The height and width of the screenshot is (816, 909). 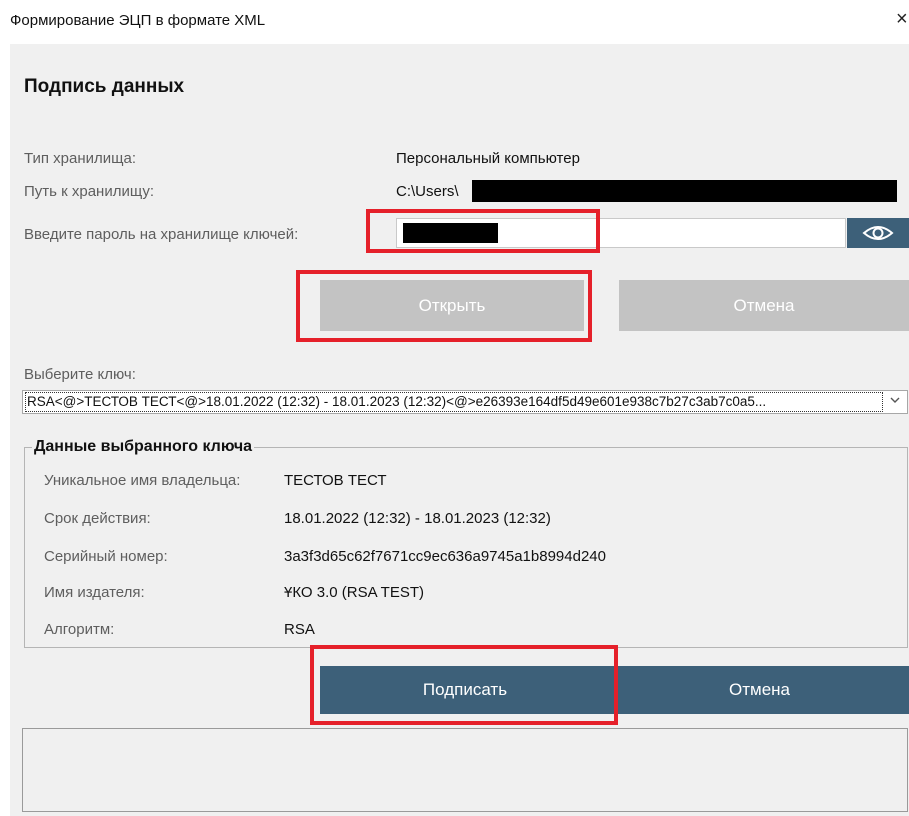 What do you see at coordinates (759, 690) in the screenshot?
I see `cancel-button-bottom: Отмена` at bounding box center [759, 690].